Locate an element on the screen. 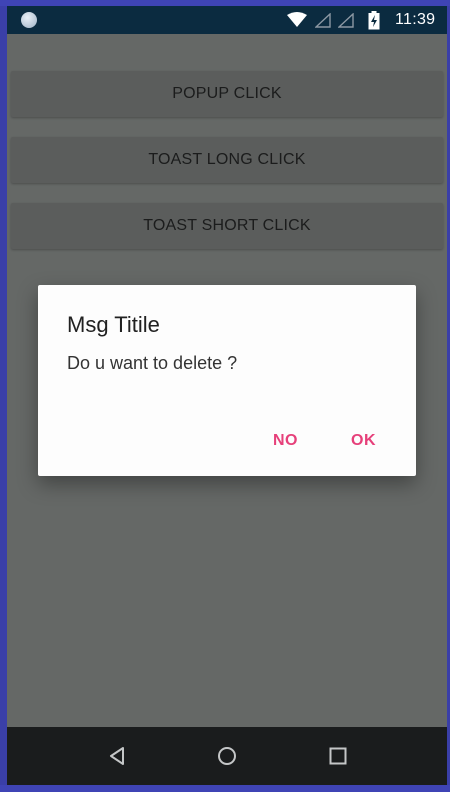 Image resolution: width=450 pixels, height=792 pixels. recents-icon is located at coordinates (338, 756).